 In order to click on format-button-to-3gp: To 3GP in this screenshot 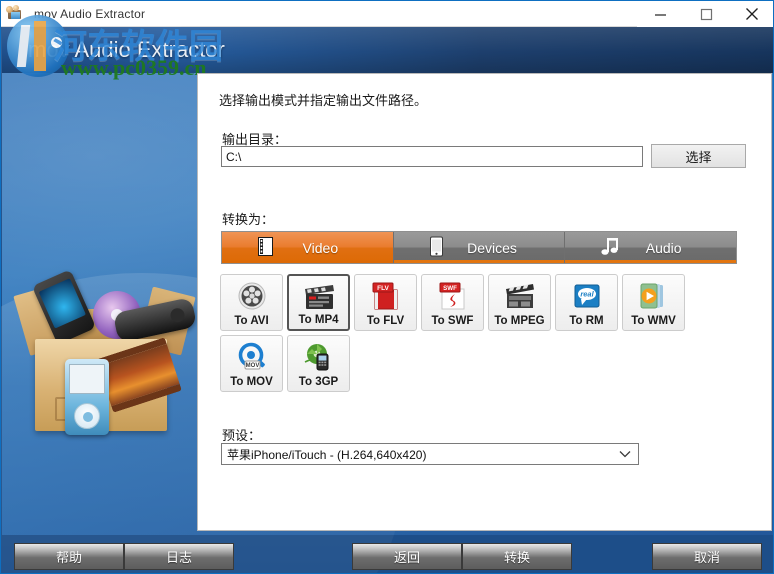, I will do `click(318, 363)`.